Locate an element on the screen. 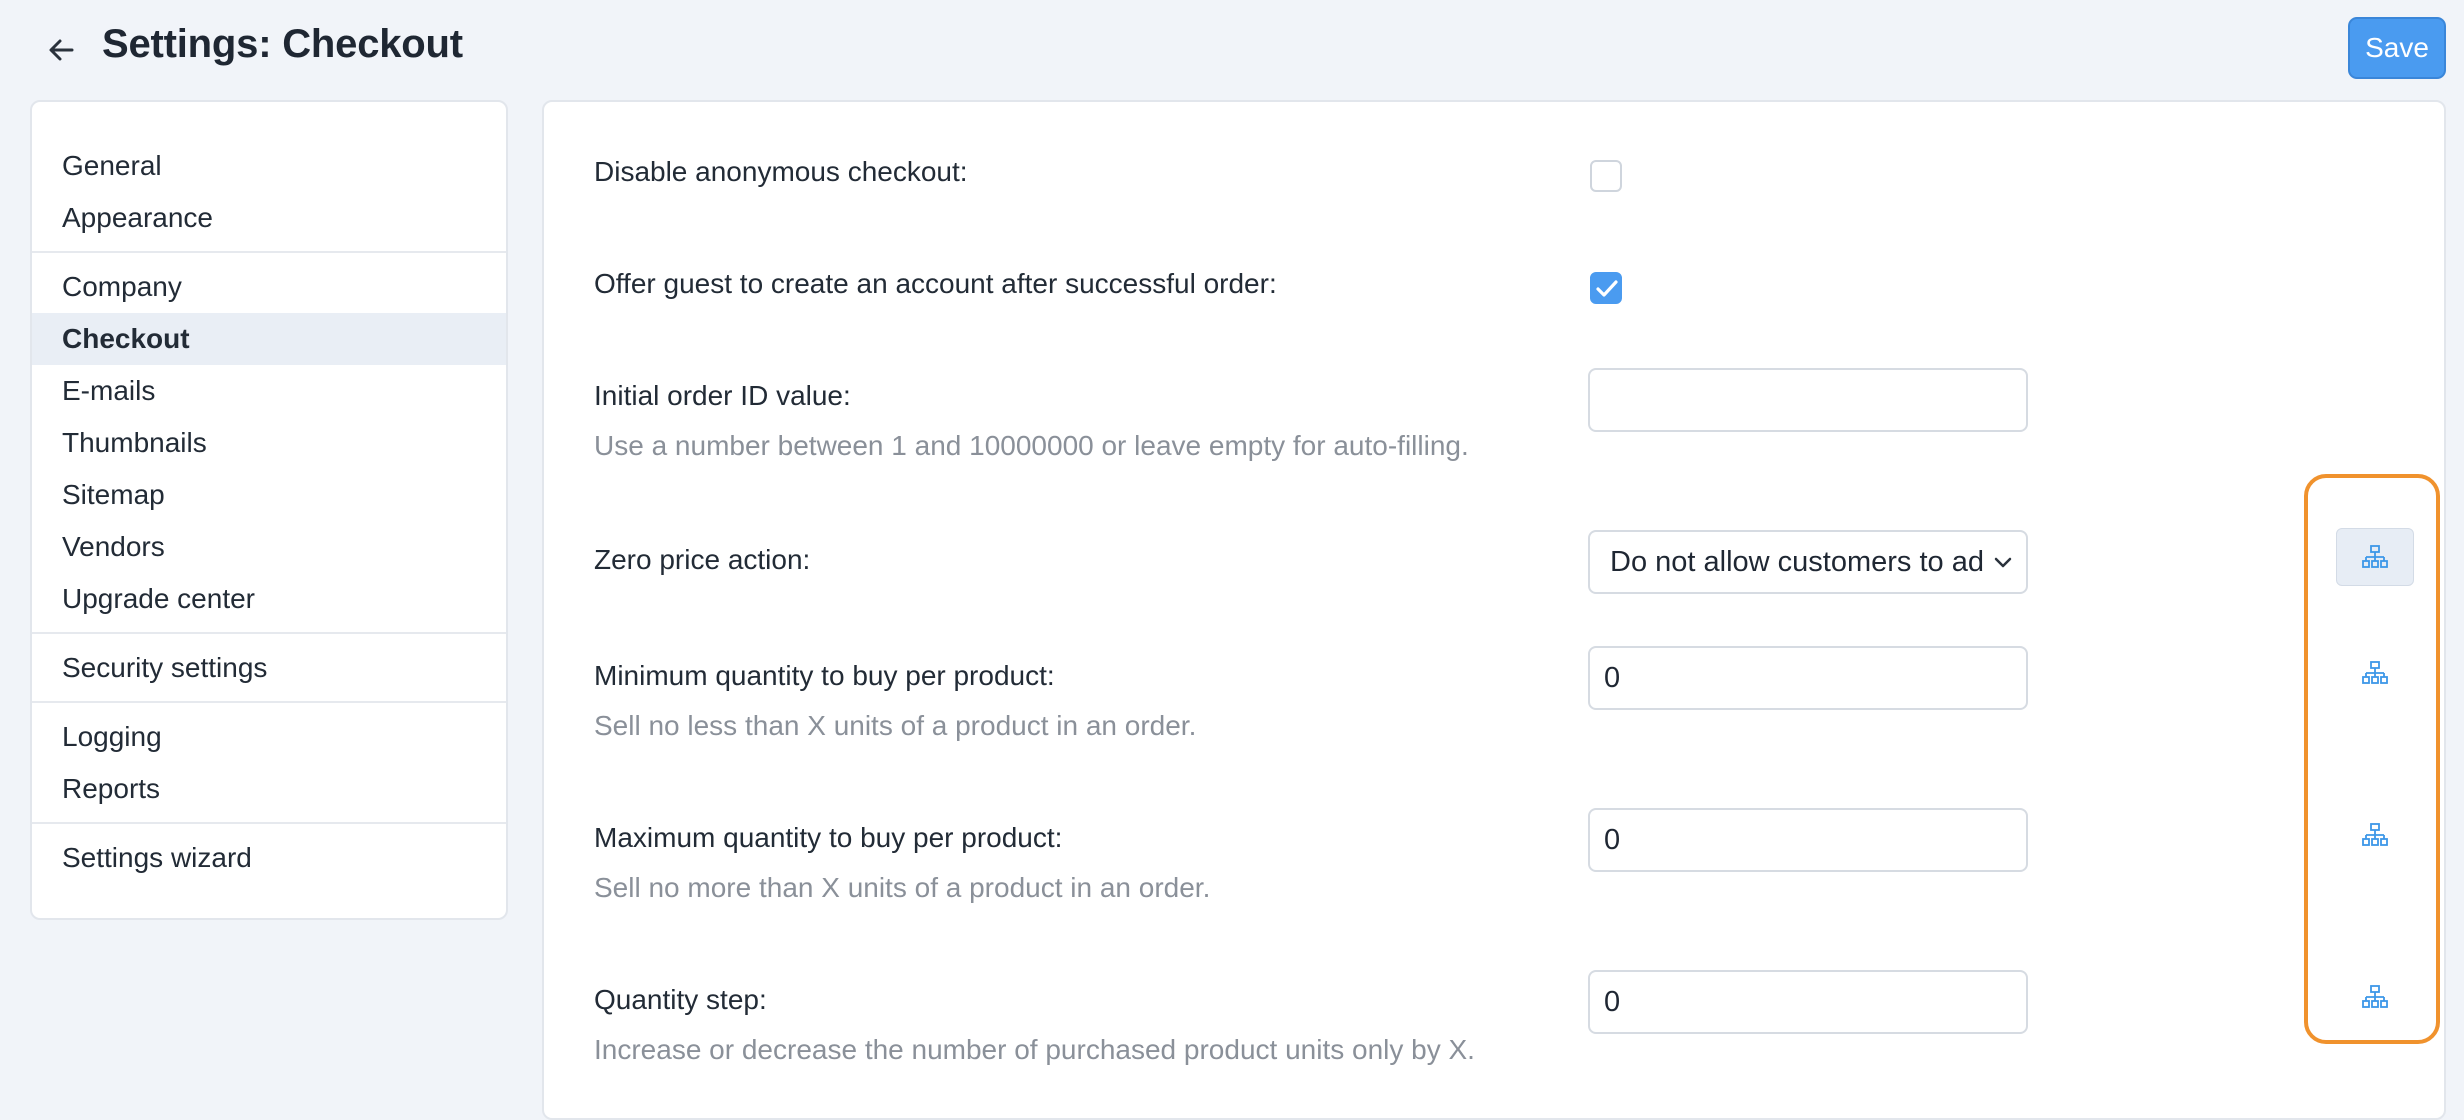 This screenshot has height=1120, width=2464. vendor-settings-button-min-qty is located at coordinates (2375, 673).